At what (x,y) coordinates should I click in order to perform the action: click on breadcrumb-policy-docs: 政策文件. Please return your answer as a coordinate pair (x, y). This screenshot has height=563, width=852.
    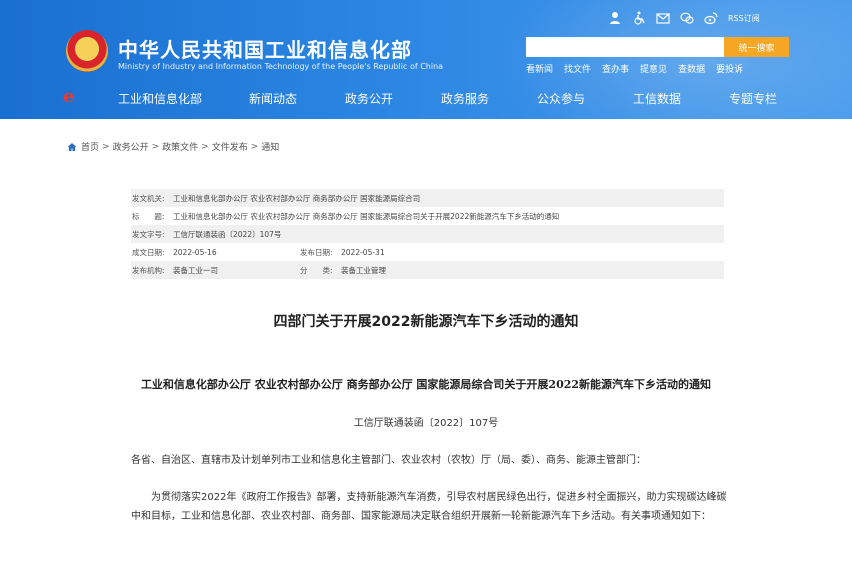
    Looking at the image, I should click on (180, 146).